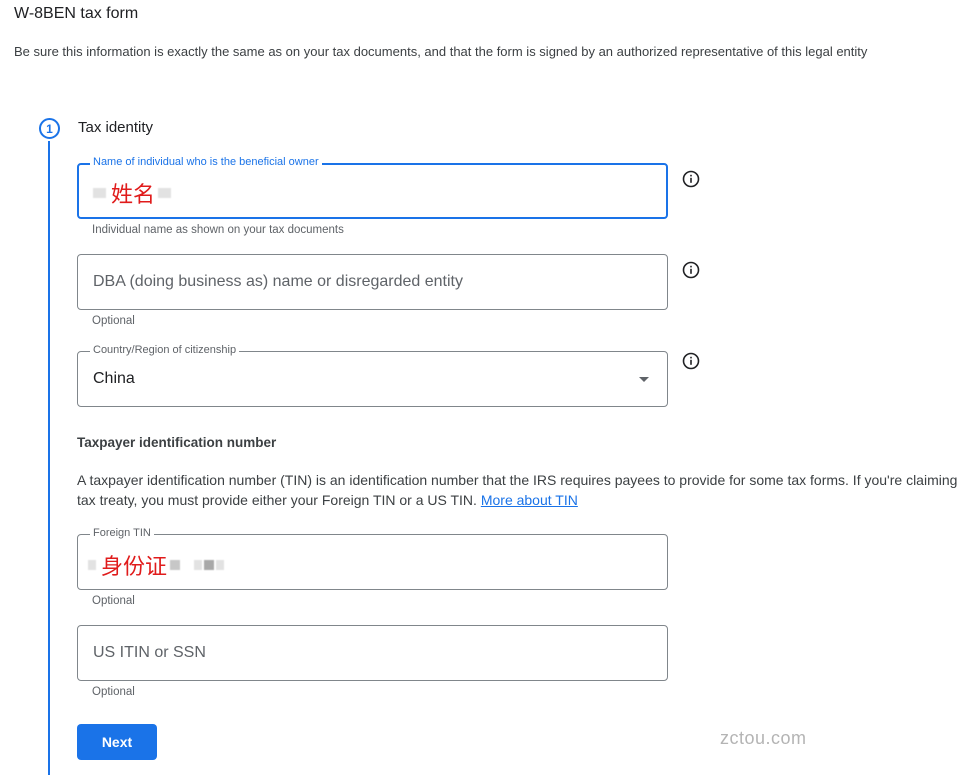 This screenshot has width=958, height=775. Describe the element at coordinates (372, 558) in the screenshot. I see `foreign-tin-field: Foreign TIN 身份证` at that location.